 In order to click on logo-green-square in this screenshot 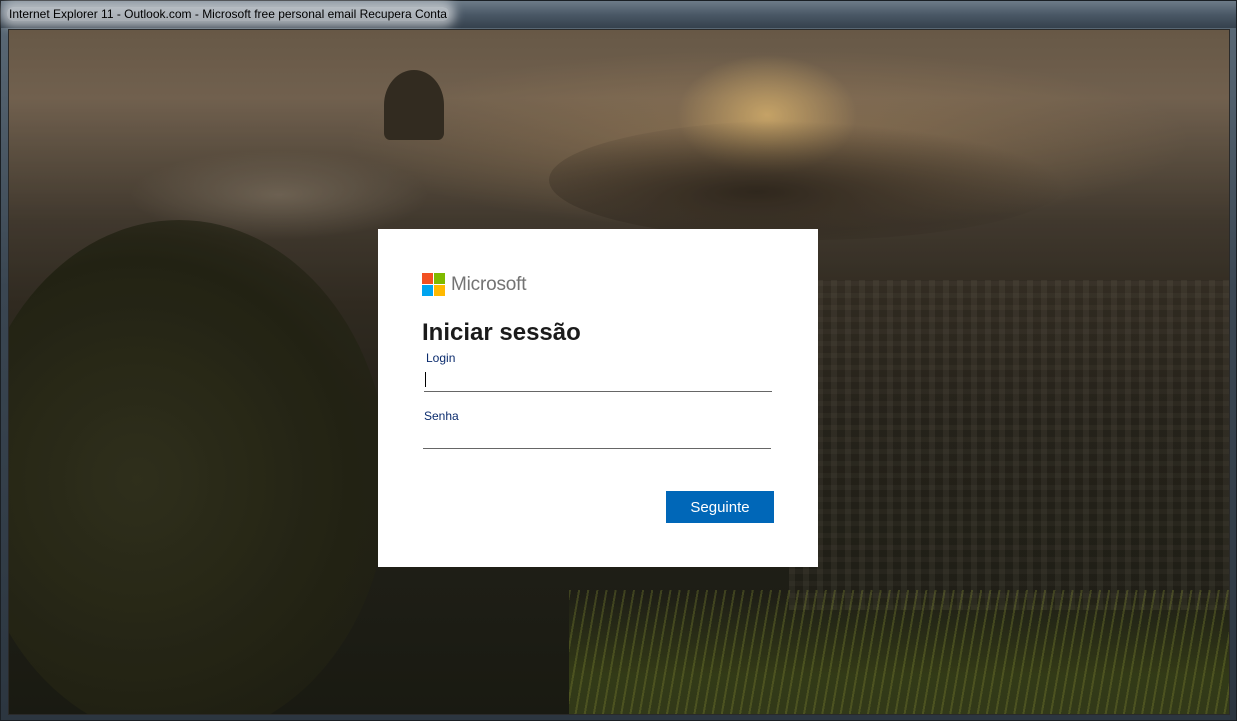, I will do `click(439, 278)`.